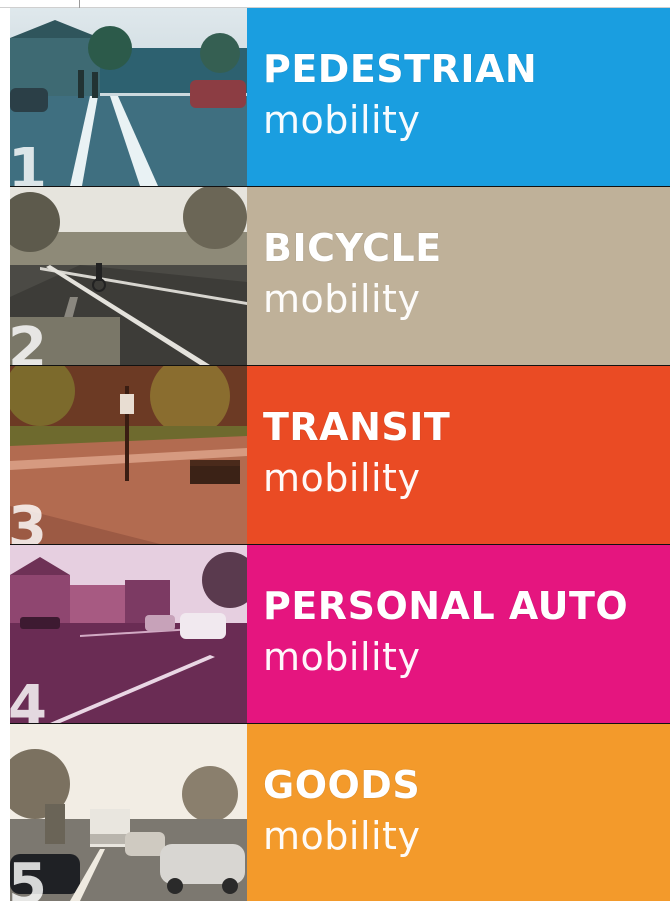 Image resolution: width=670 pixels, height=902 pixels. Describe the element at coordinates (28, 699) in the screenshot. I see `panel-number: 4` at that location.